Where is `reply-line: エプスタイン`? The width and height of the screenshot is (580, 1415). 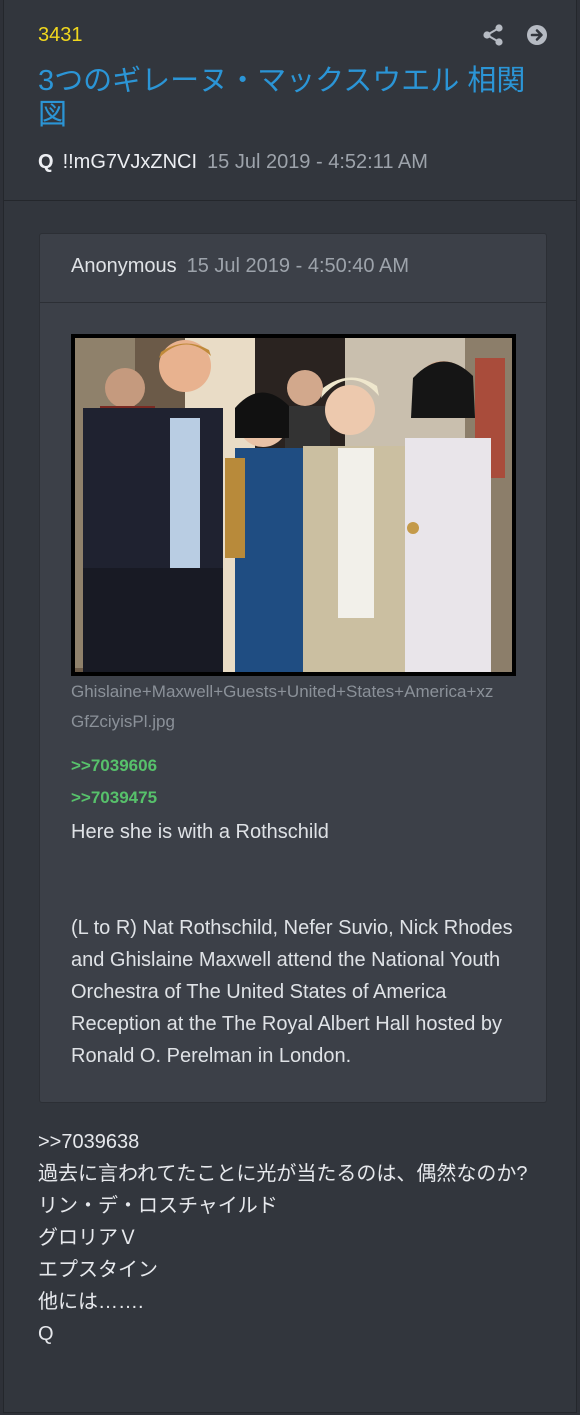
reply-line: エプスタイン is located at coordinates (98, 1270).